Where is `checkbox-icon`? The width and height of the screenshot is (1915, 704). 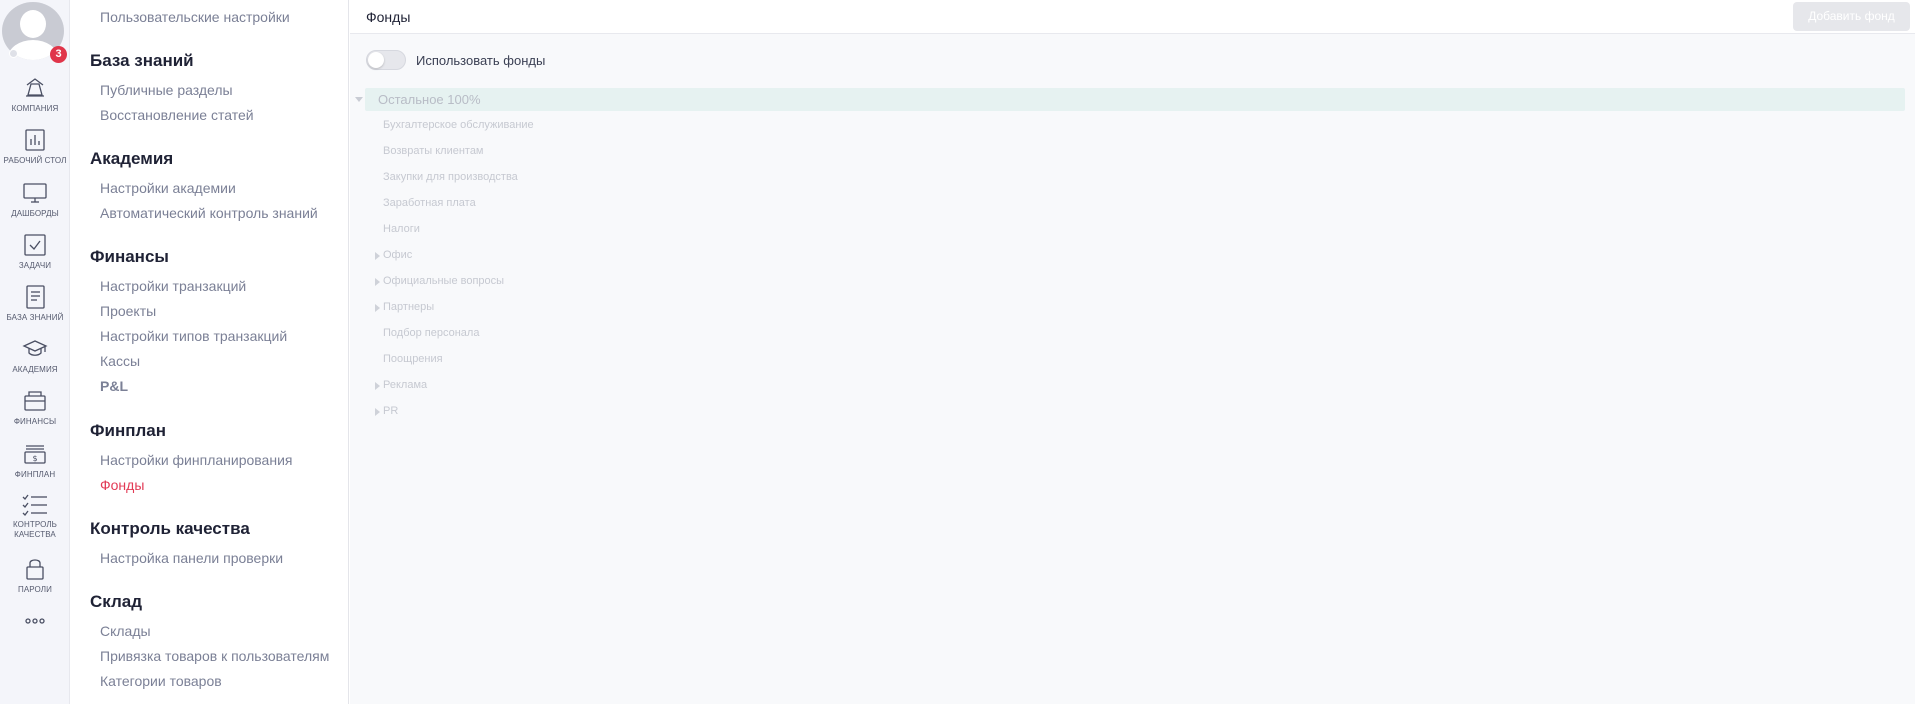
checkbox-icon is located at coordinates (35, 245).